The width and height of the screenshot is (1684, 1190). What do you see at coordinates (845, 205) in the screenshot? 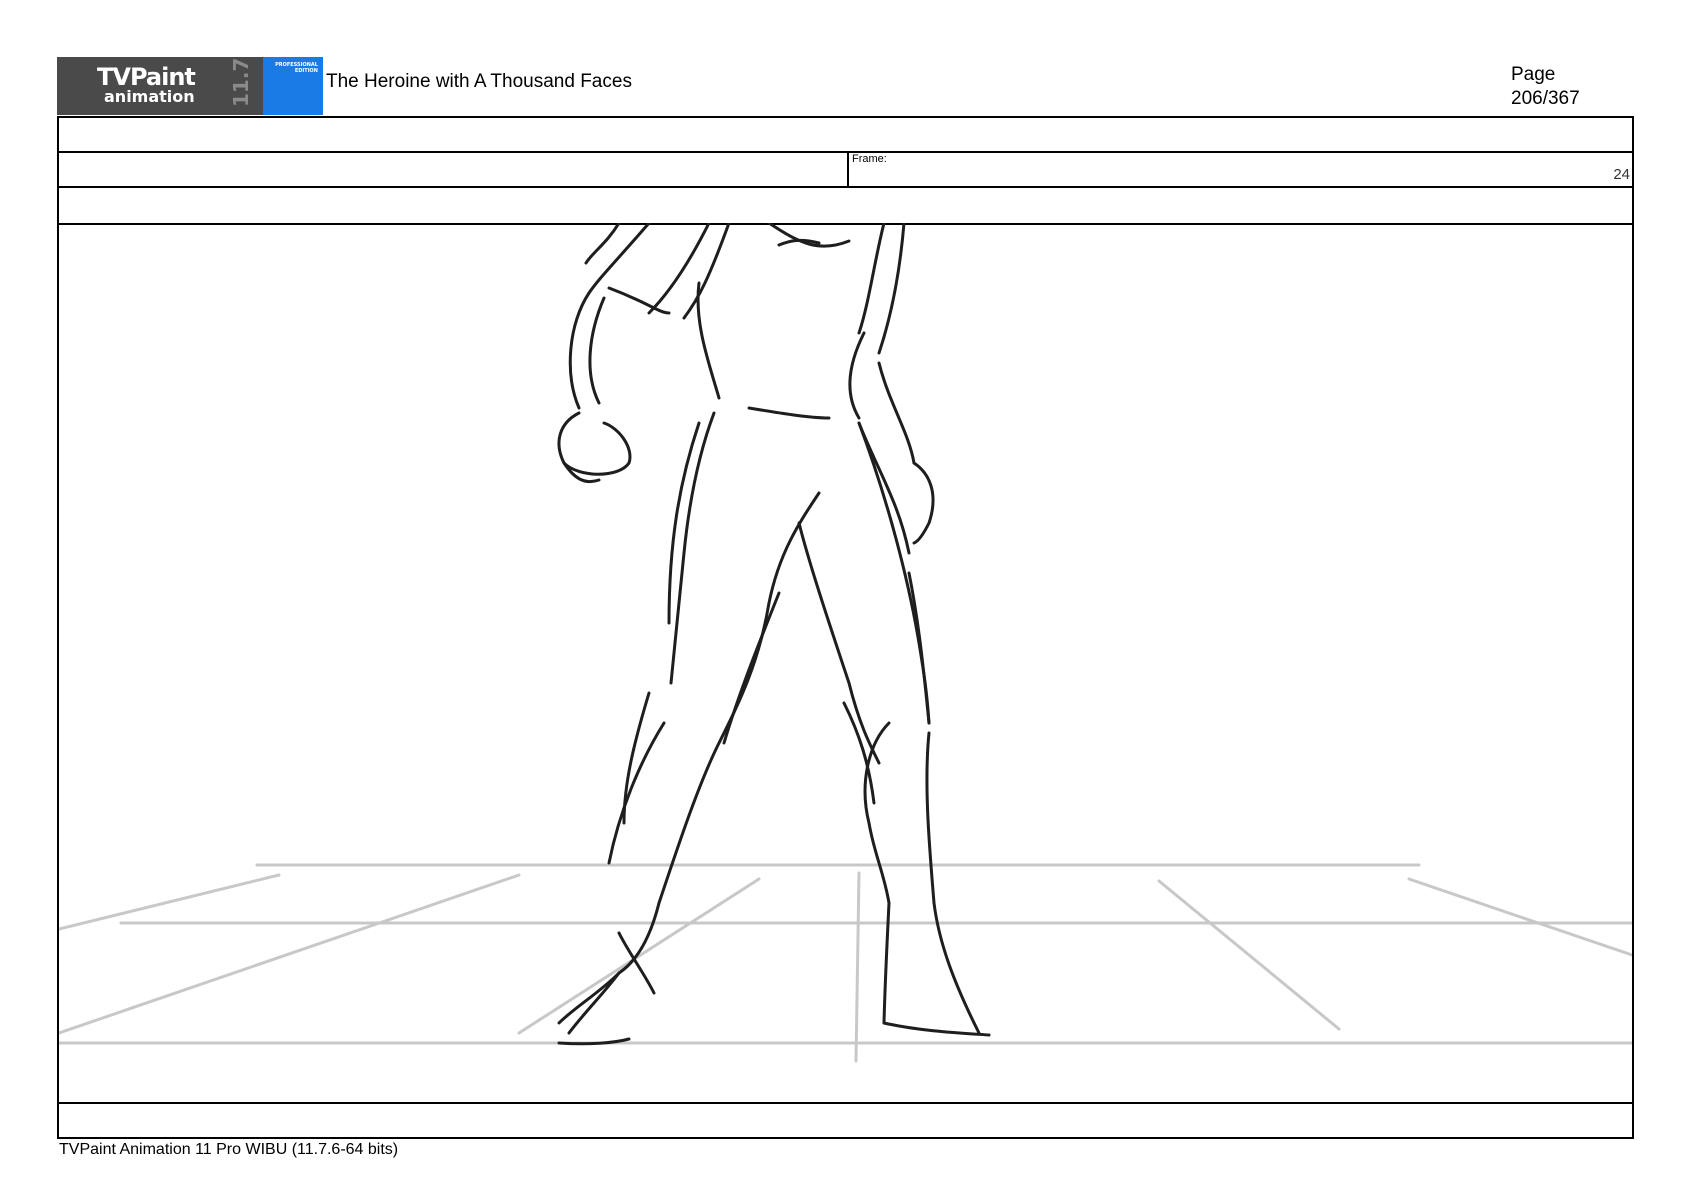
I see `sheet-row-notes` at bounding box center [845, 205].